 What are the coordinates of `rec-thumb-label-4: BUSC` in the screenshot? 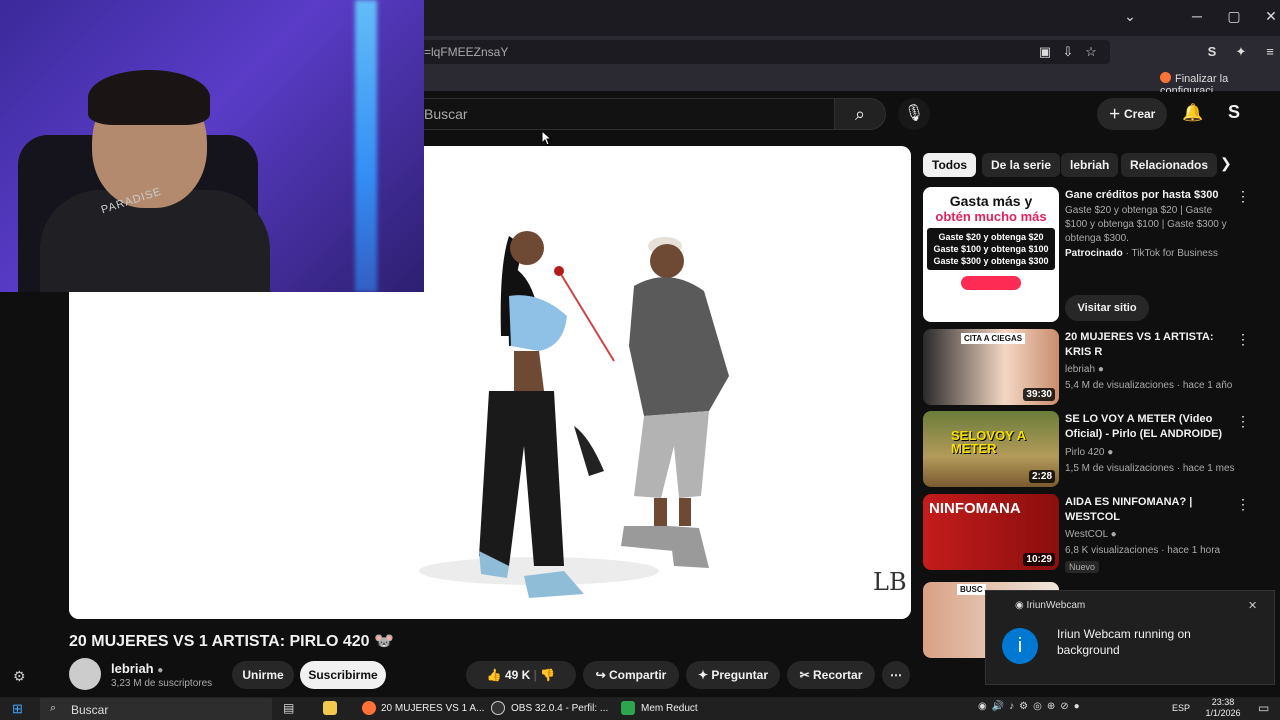 It's located at (971, 589).